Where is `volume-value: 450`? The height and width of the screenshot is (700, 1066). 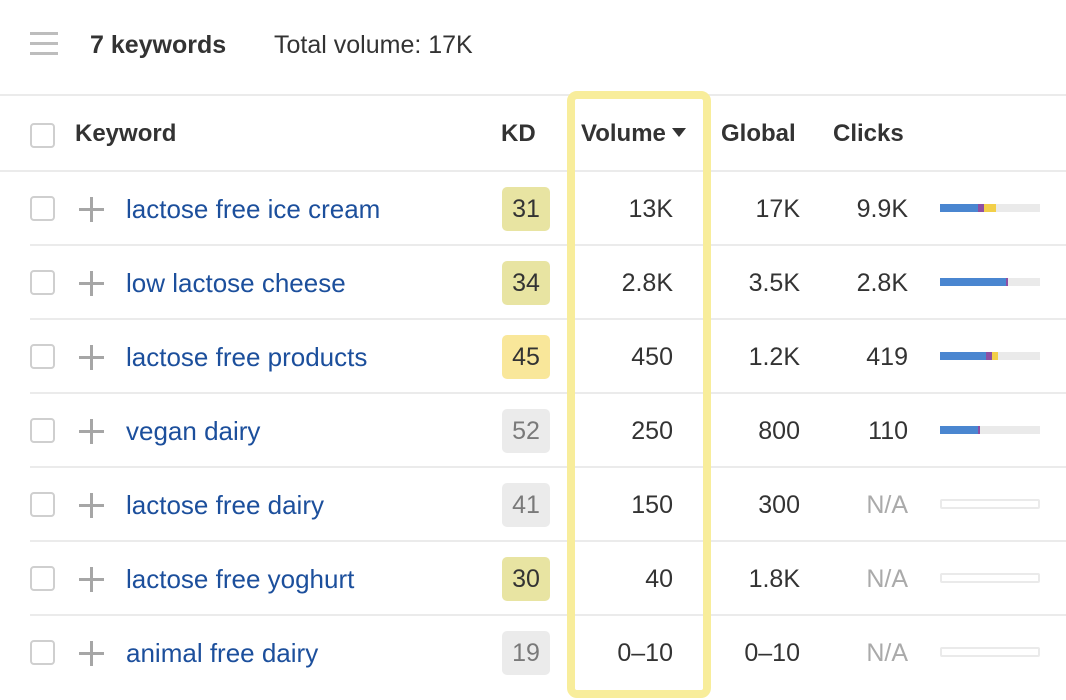
volume-value: 450 is located at coordinates (652, 357).